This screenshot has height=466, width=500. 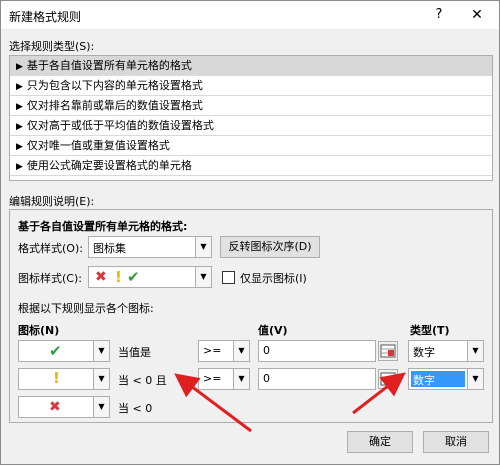 What do you see at coordinates (380, 442) in the screenshot?
I see `ok-button: 确定` at bounding box center [380, 442].